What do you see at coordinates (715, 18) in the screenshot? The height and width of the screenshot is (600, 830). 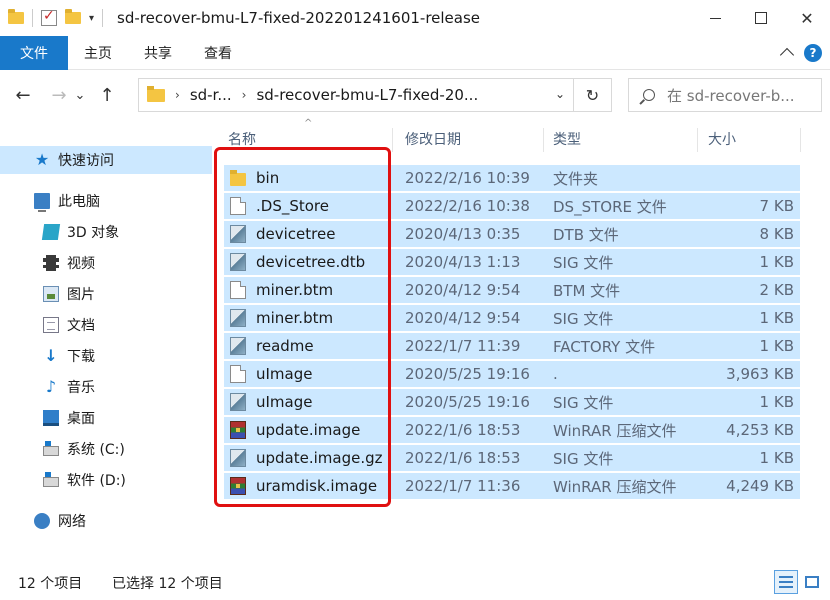 I see `minimize-button` at bounding box center [715, 18].